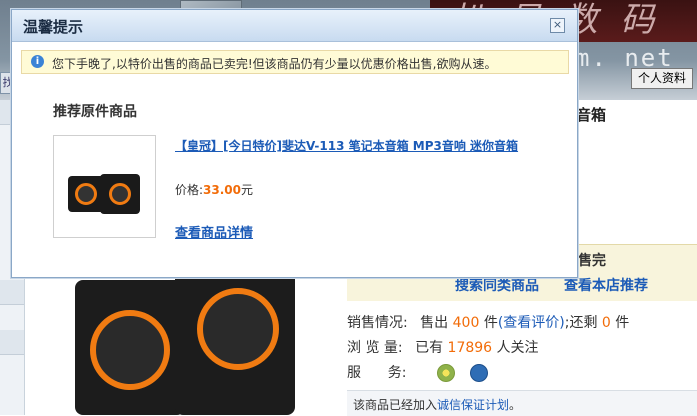 Image resolution: width=697 pixels, height=416 pixels. Describe the element at coordinates (247, 190) in the screenshot. I see `price-unit: 元` at that location.